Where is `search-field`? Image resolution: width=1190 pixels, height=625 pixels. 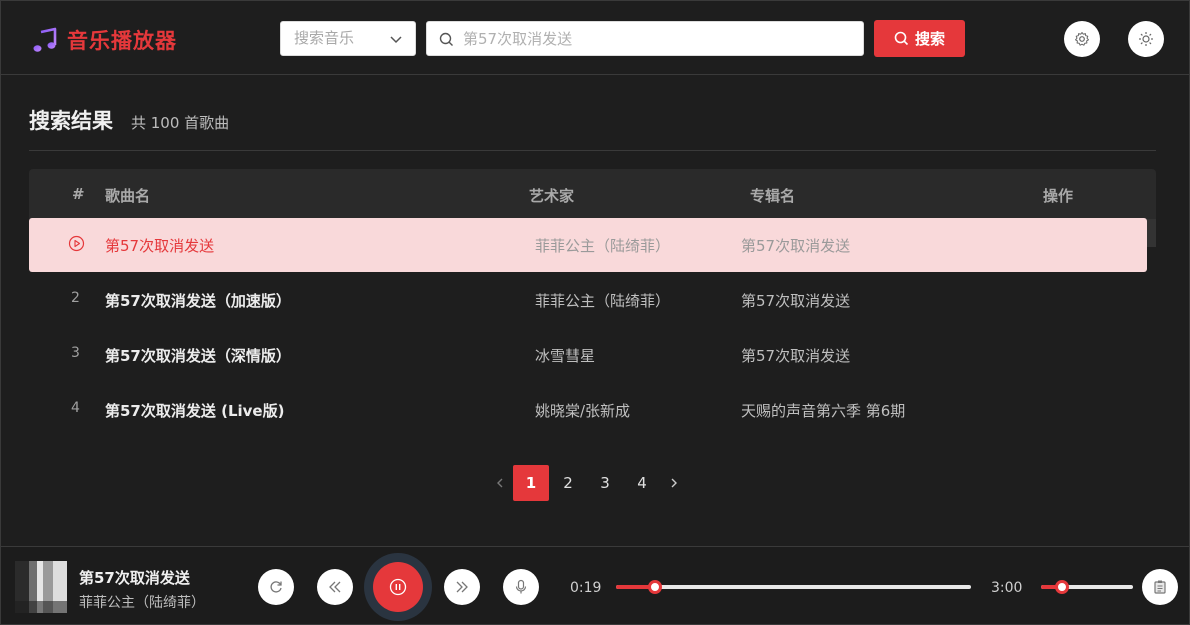 search-field is located at coordinates (645, 38).